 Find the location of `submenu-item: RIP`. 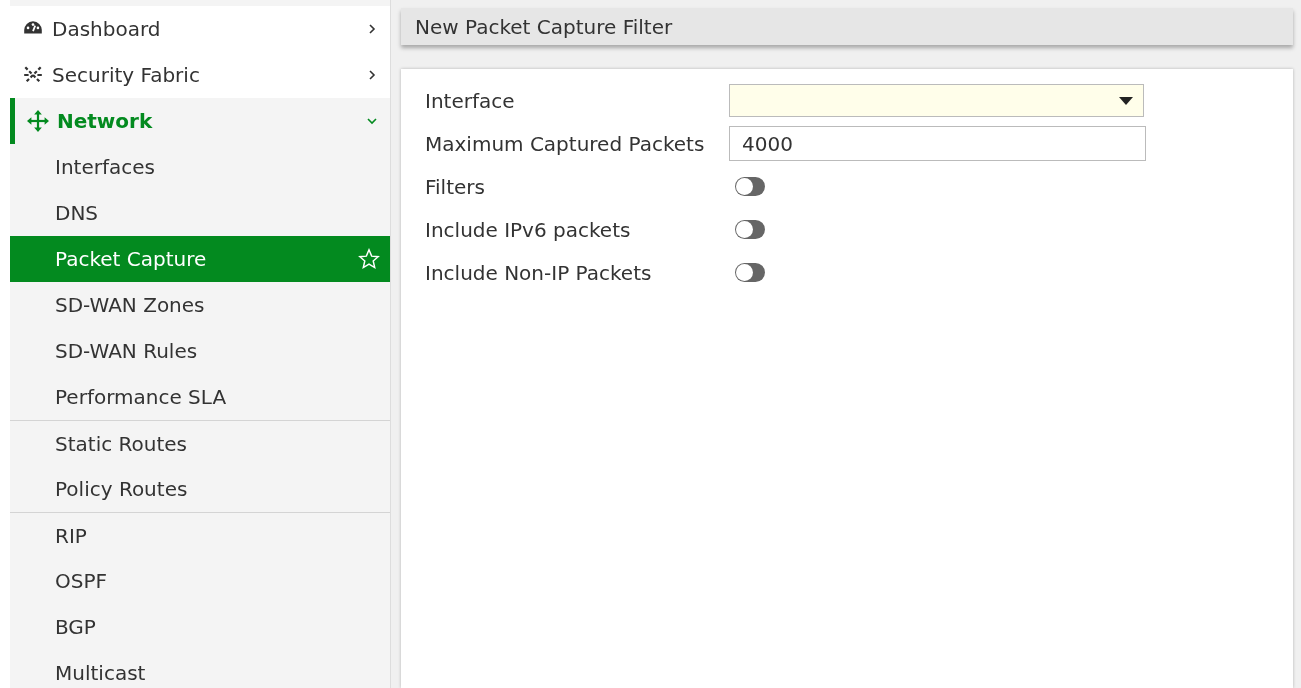

submenu-item: RIP is located at coordinates (200, 535).